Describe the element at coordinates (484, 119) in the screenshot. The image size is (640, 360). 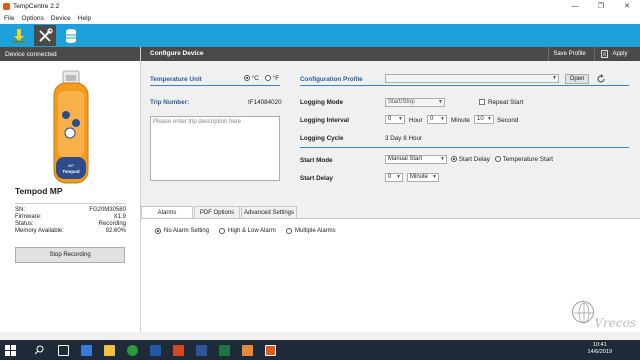
I see `interval-second-select: 10 ▼` at that location.